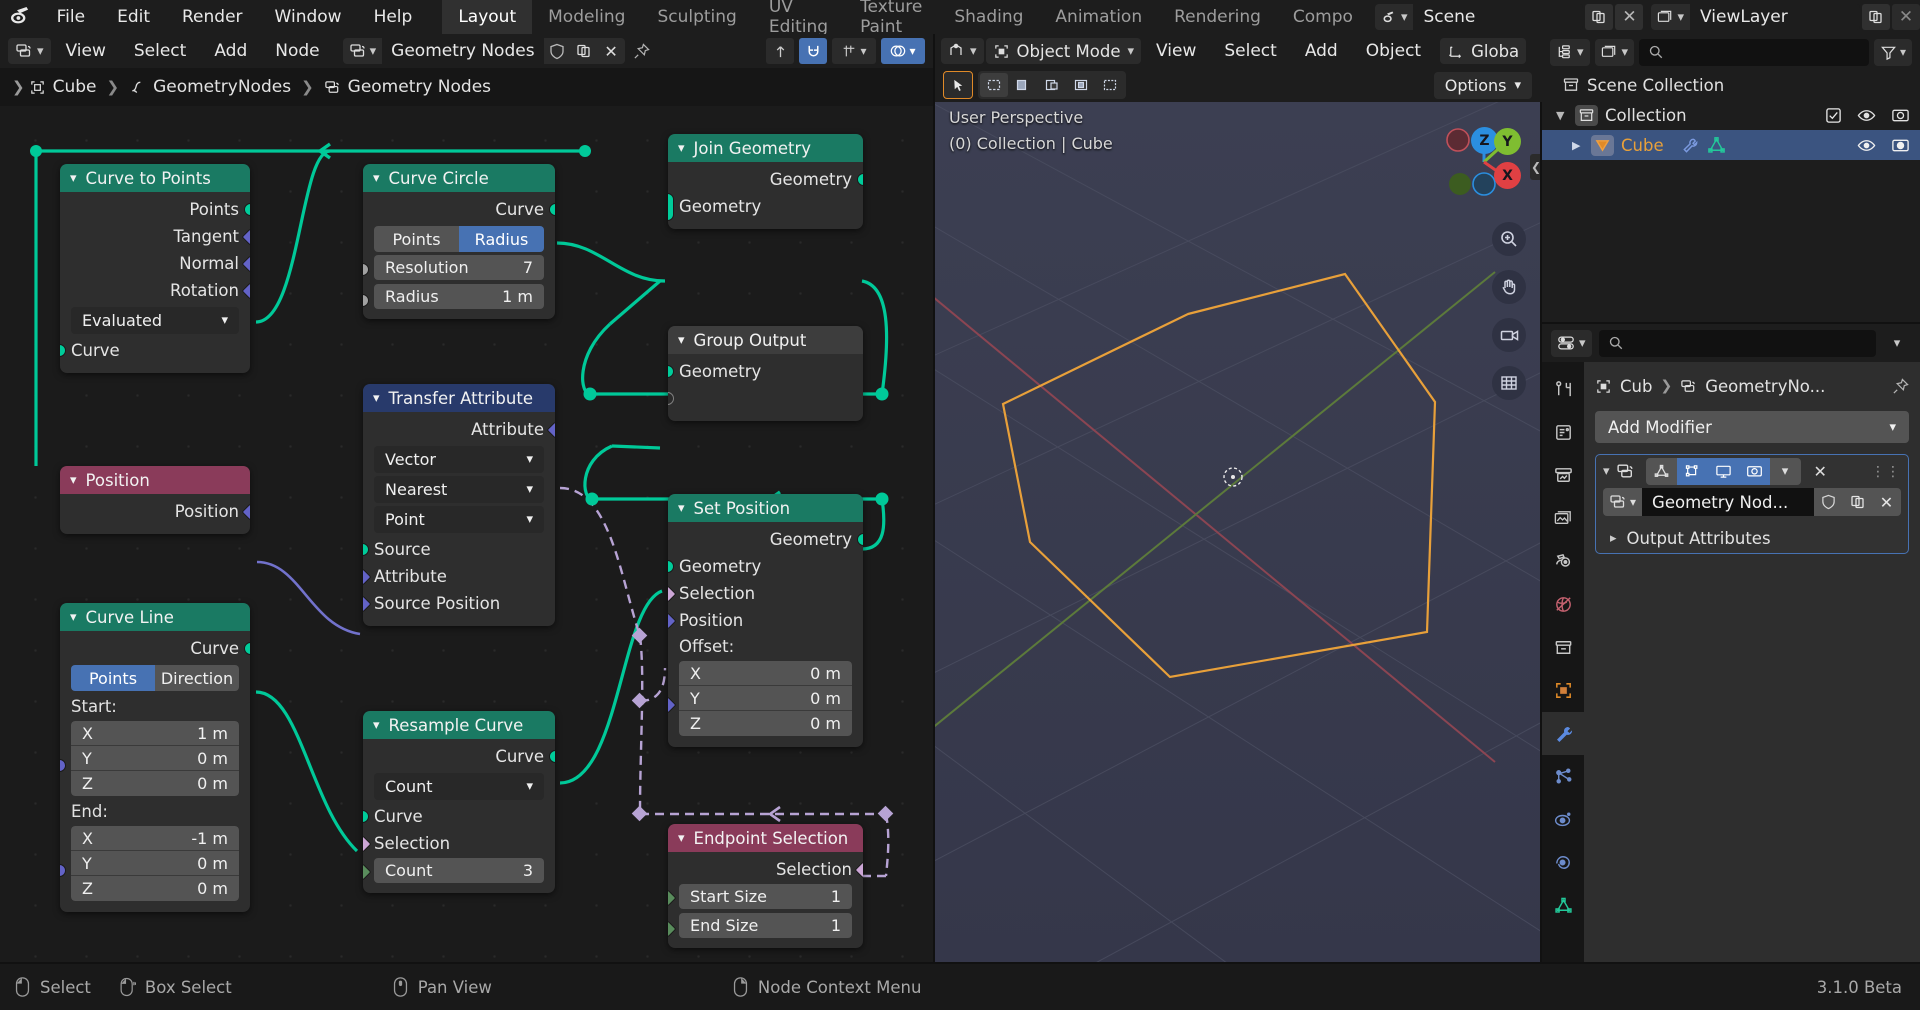  What do you see at coordinates (1023, 85) in the screenshot?
I see `select-extend-icon` at bounding box center [1023, 85].